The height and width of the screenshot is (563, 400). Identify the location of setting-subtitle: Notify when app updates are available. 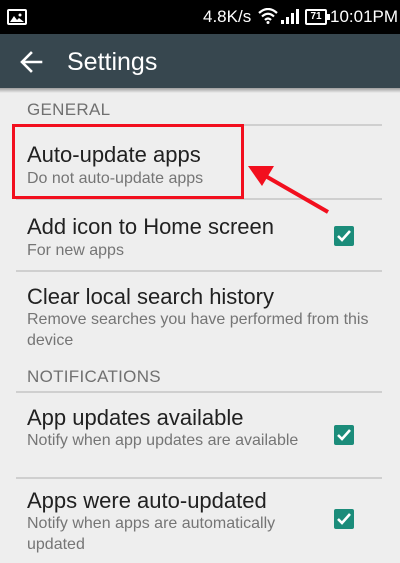
(163, 440).